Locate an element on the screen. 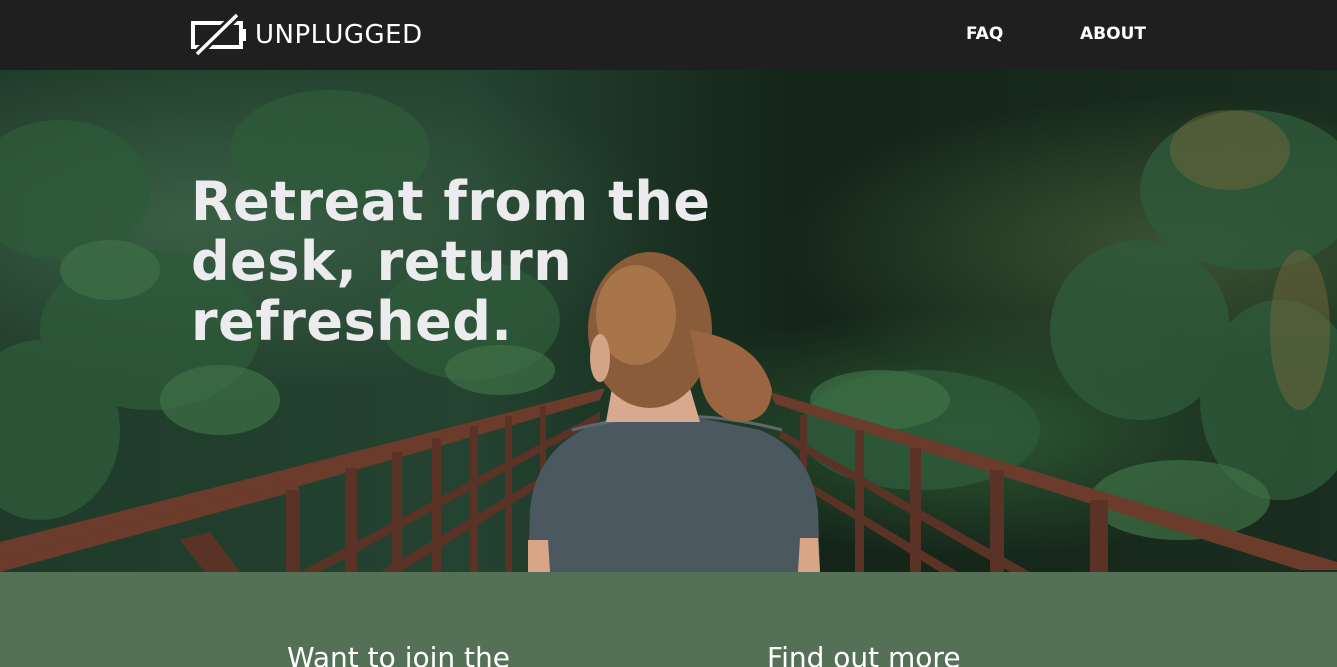 Image resolution: width=1337 pixels, height=667 pixels. nav-faq-link: FAQ is located at coordinates (984, 34).